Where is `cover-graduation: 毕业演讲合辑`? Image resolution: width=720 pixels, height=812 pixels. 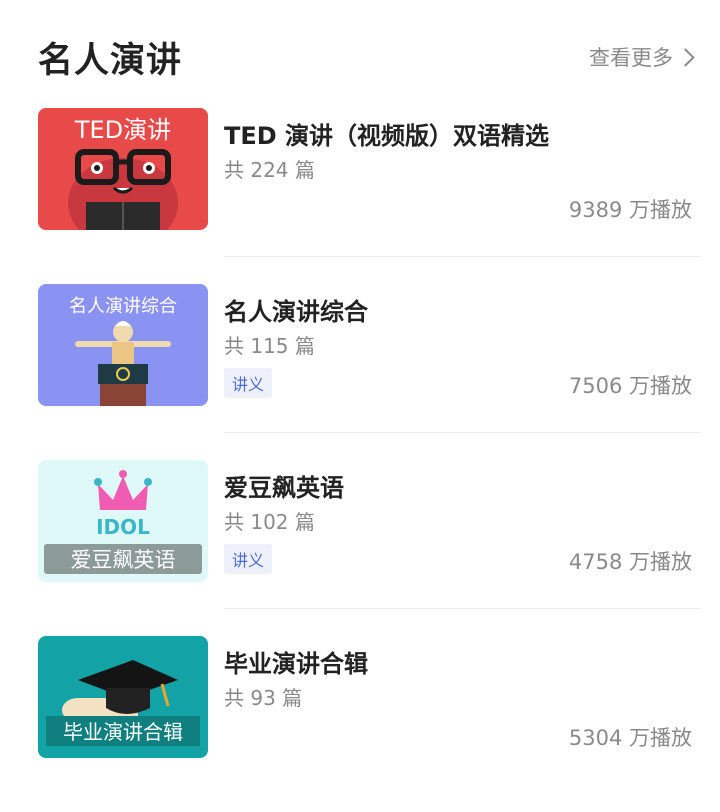
cover-graduation: 毕业演讲合辑 is located at coordinates (123, 697).